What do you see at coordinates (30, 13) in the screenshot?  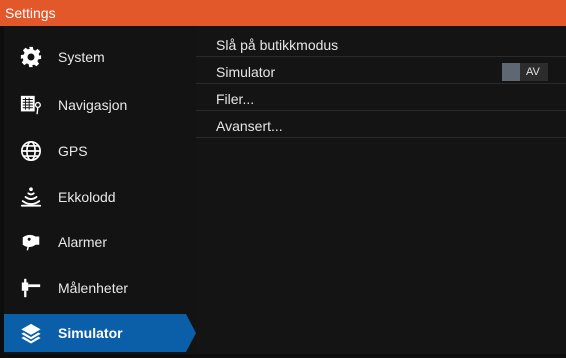 I see `window-title: Settings` at bounding box center [30, 13].